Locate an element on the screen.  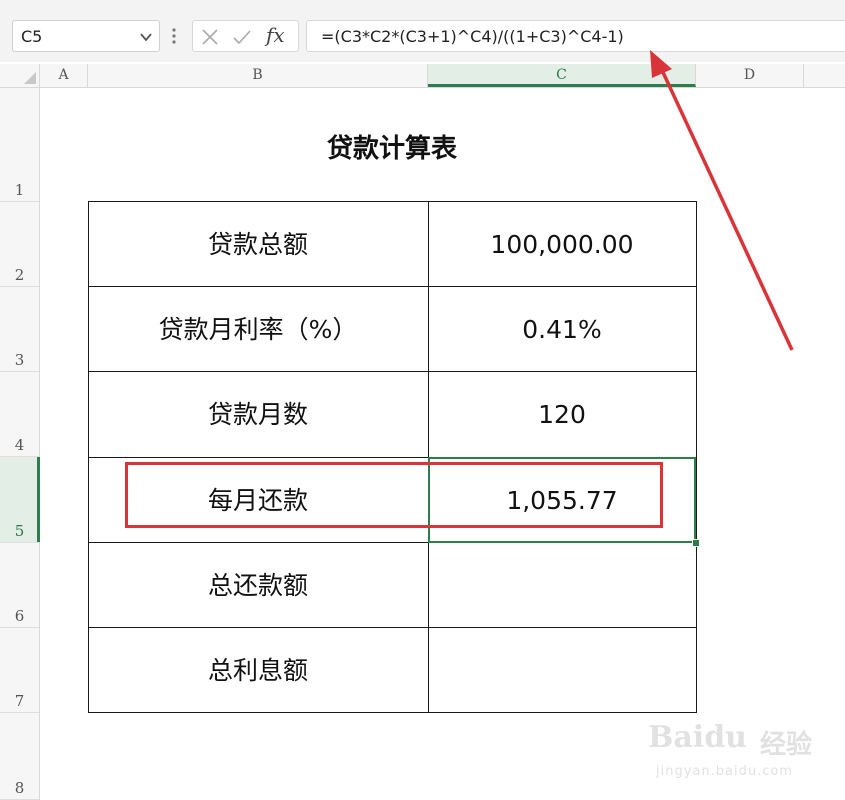
fill-handle is located at coordinates (696, 543).